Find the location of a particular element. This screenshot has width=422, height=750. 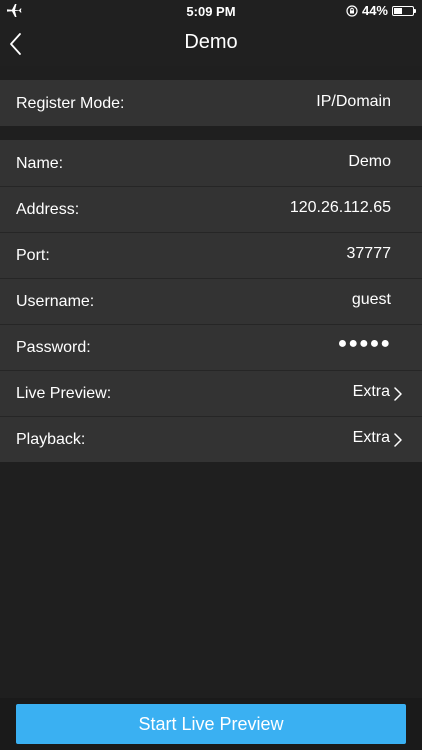

start-live-preview-button: Start Live Preview is located at coordinates (211, 724).